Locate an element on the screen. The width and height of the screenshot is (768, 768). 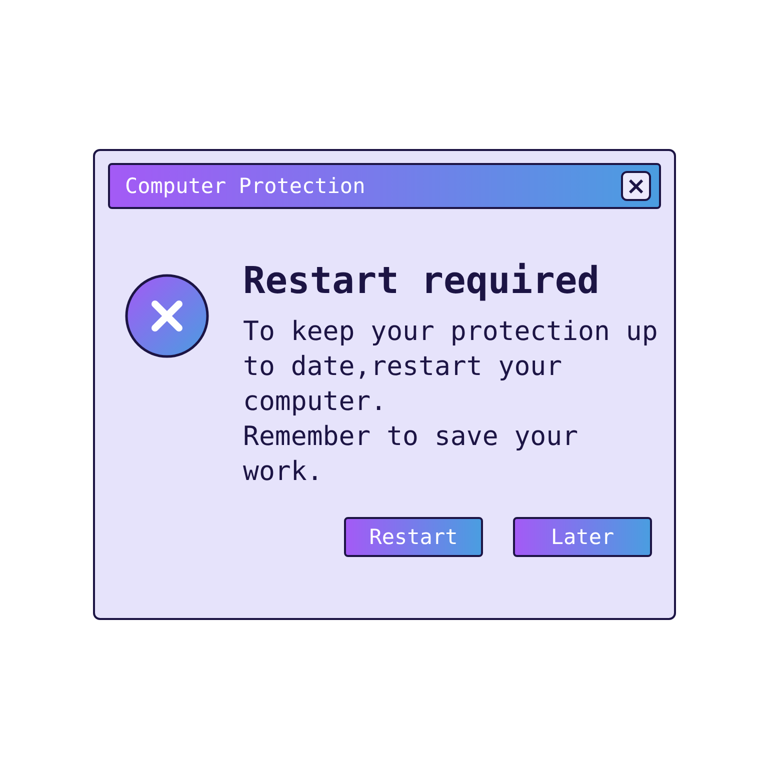
close-button: × is located at coordinates (636, 186).